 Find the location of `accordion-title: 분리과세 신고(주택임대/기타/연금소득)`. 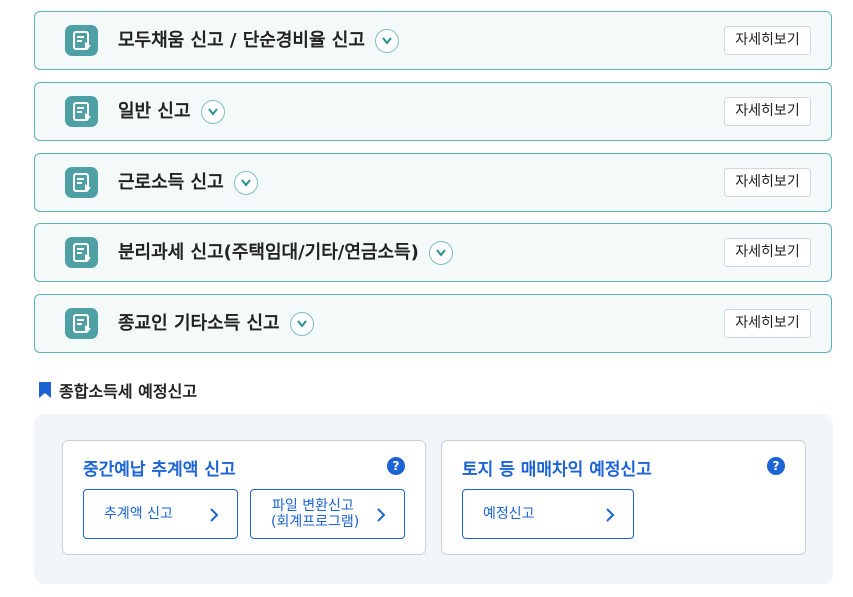

accordion-title: 분리과세 신고(주택임대/기타/연금소득) is located at coordinates (285, 252).